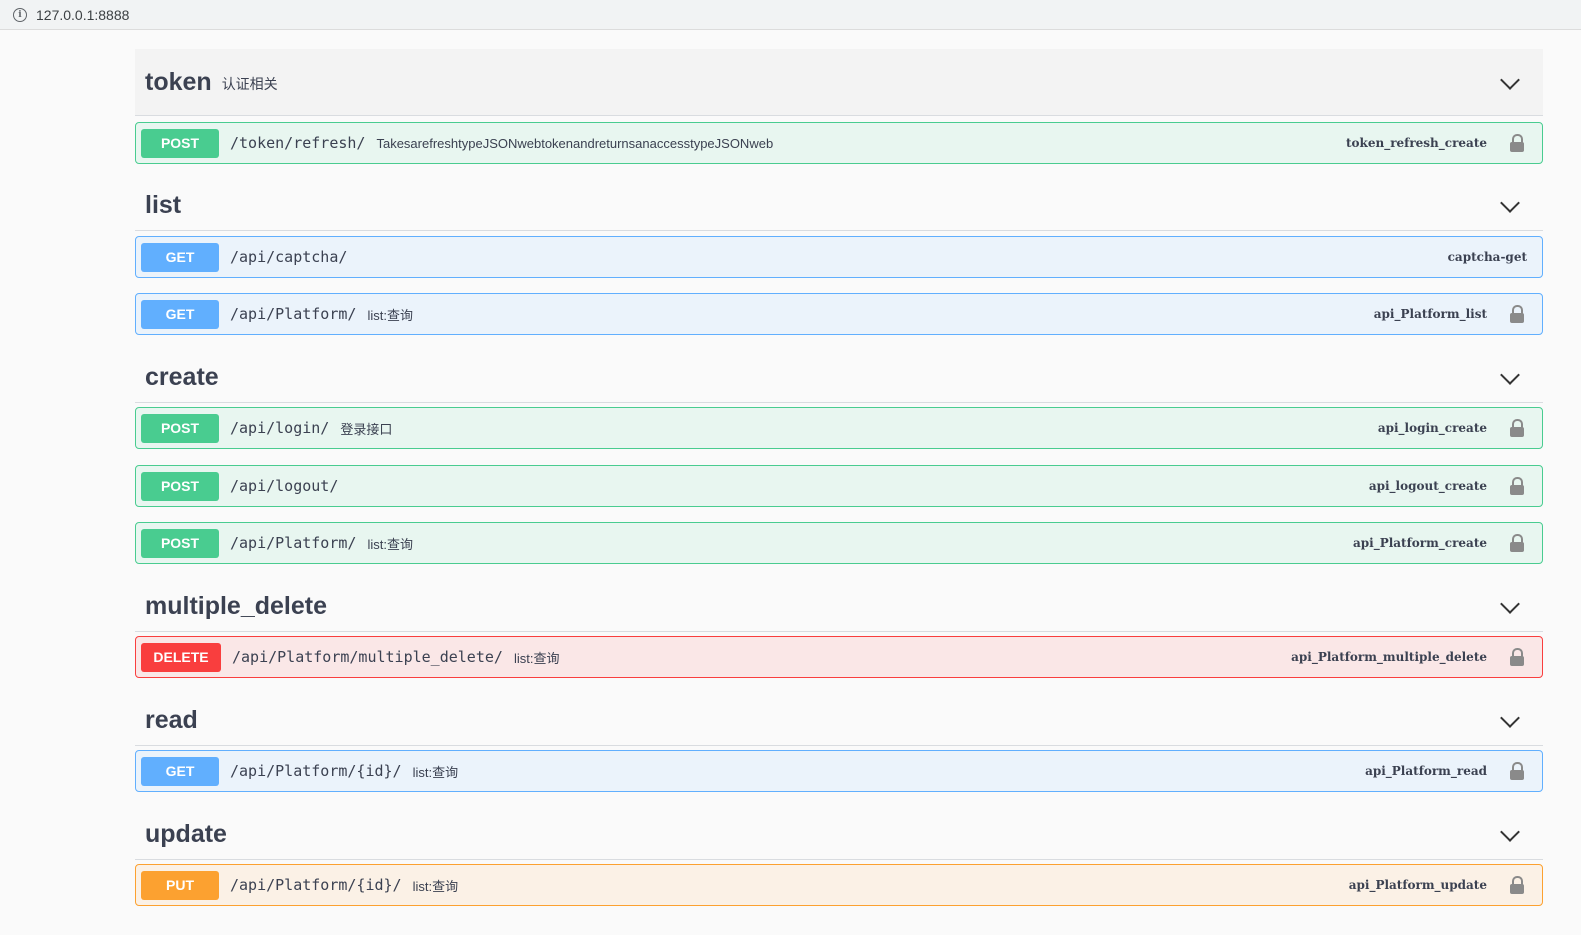  Describe the element at coordinates (367, 657) in the screenshot. I see `operation-path: /api/Platform/multiple_delete/` at that location.